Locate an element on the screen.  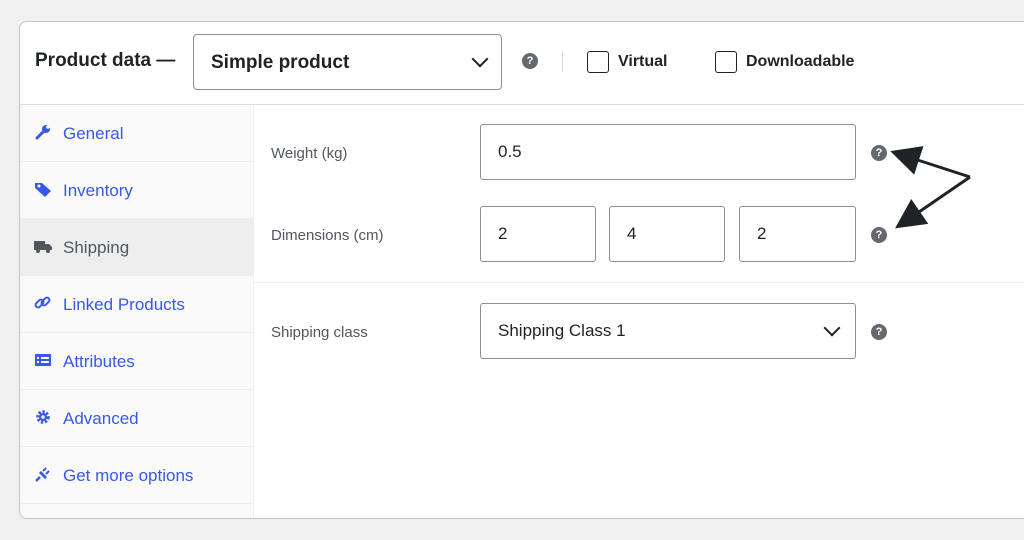
height-input: 2 is located at coordinates (797, 234).